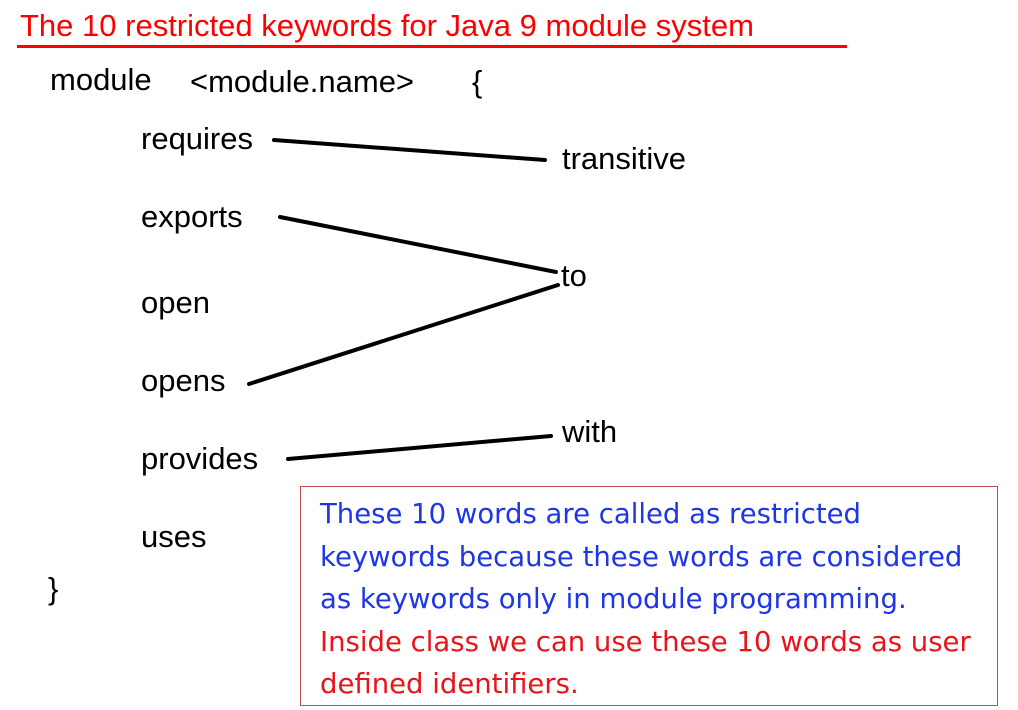 Image resolution: width=1018 pixels, height=710 pixels. I want to click on note-line-blue-3: as keywords only in module programming., so click(613, 599).